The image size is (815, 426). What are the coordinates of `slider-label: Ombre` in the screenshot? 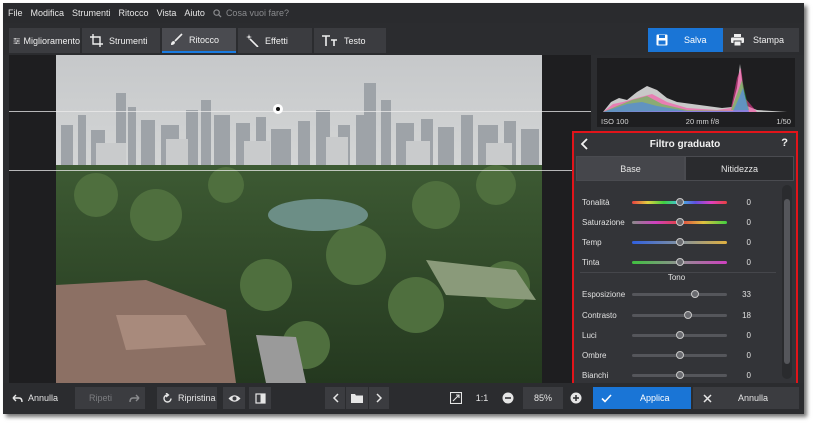 It's located at (594, 355).